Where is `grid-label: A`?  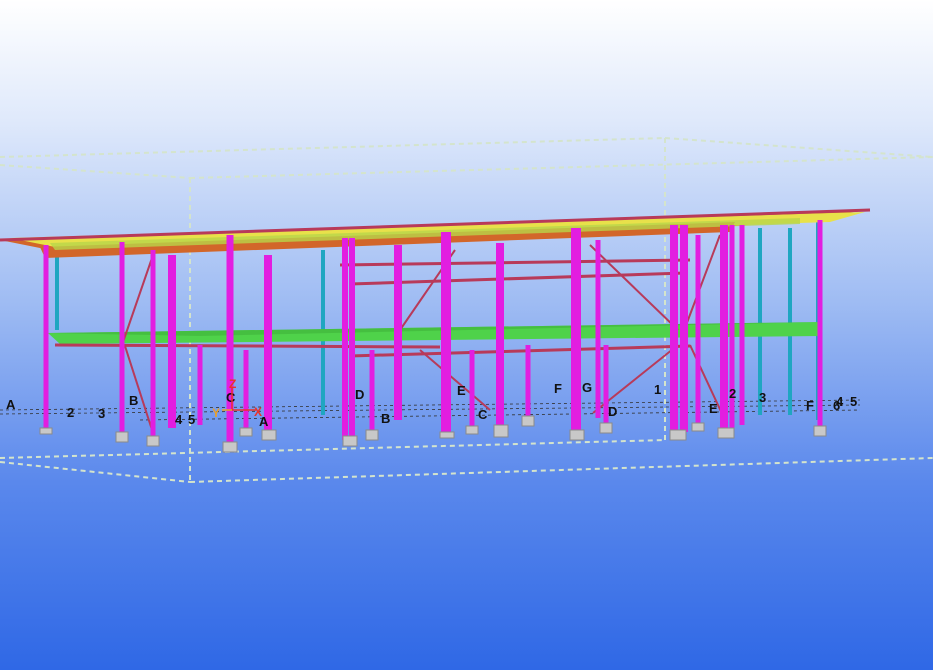 grid-label: A is located at coordinates (11, 404).